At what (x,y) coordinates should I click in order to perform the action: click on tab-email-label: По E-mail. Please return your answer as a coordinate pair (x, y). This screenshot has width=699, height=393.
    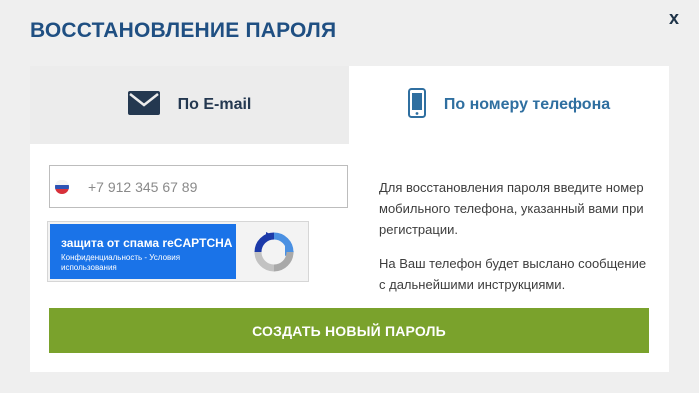
    Looking at the image, I should click on (214, 104).